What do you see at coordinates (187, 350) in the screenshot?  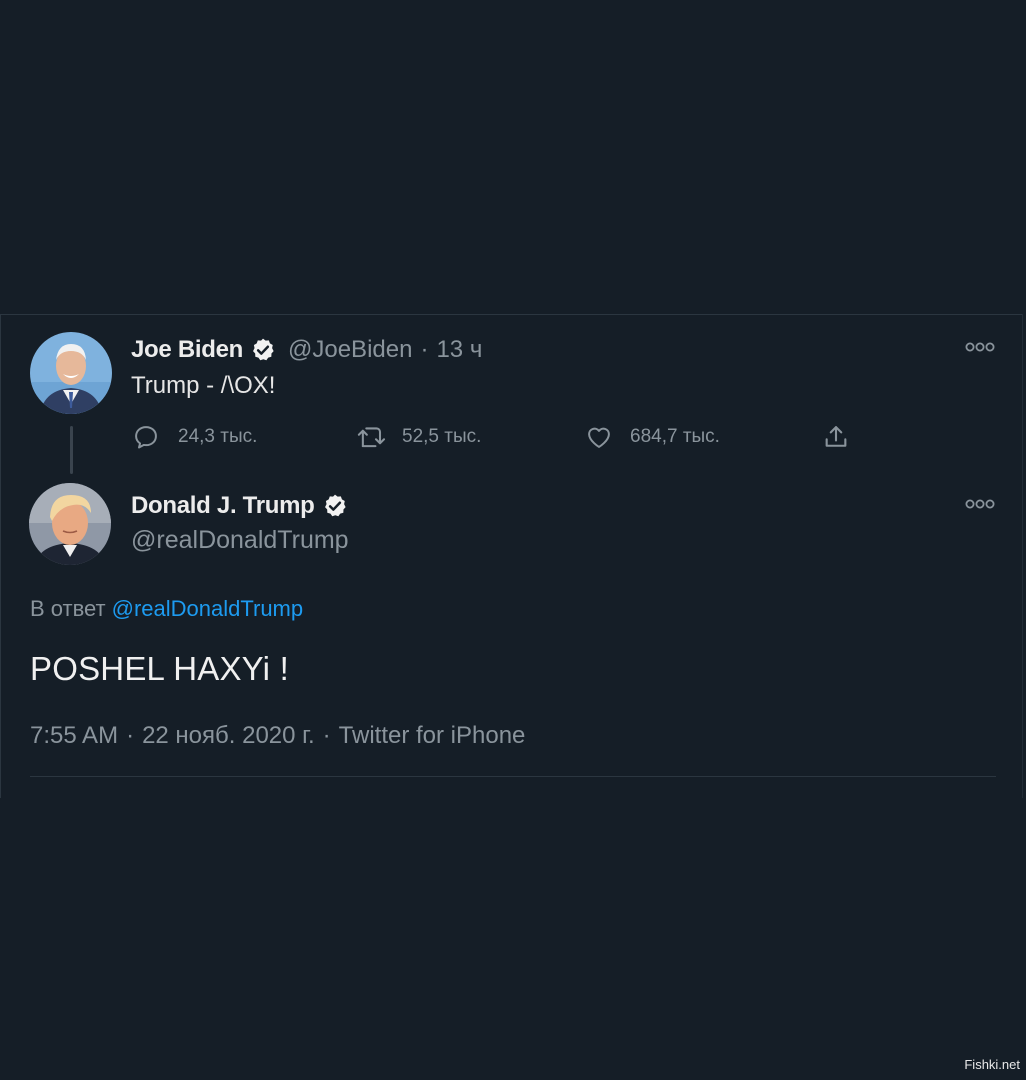 I see `author-name: Joe Biden` at bounding box center [187, 350].